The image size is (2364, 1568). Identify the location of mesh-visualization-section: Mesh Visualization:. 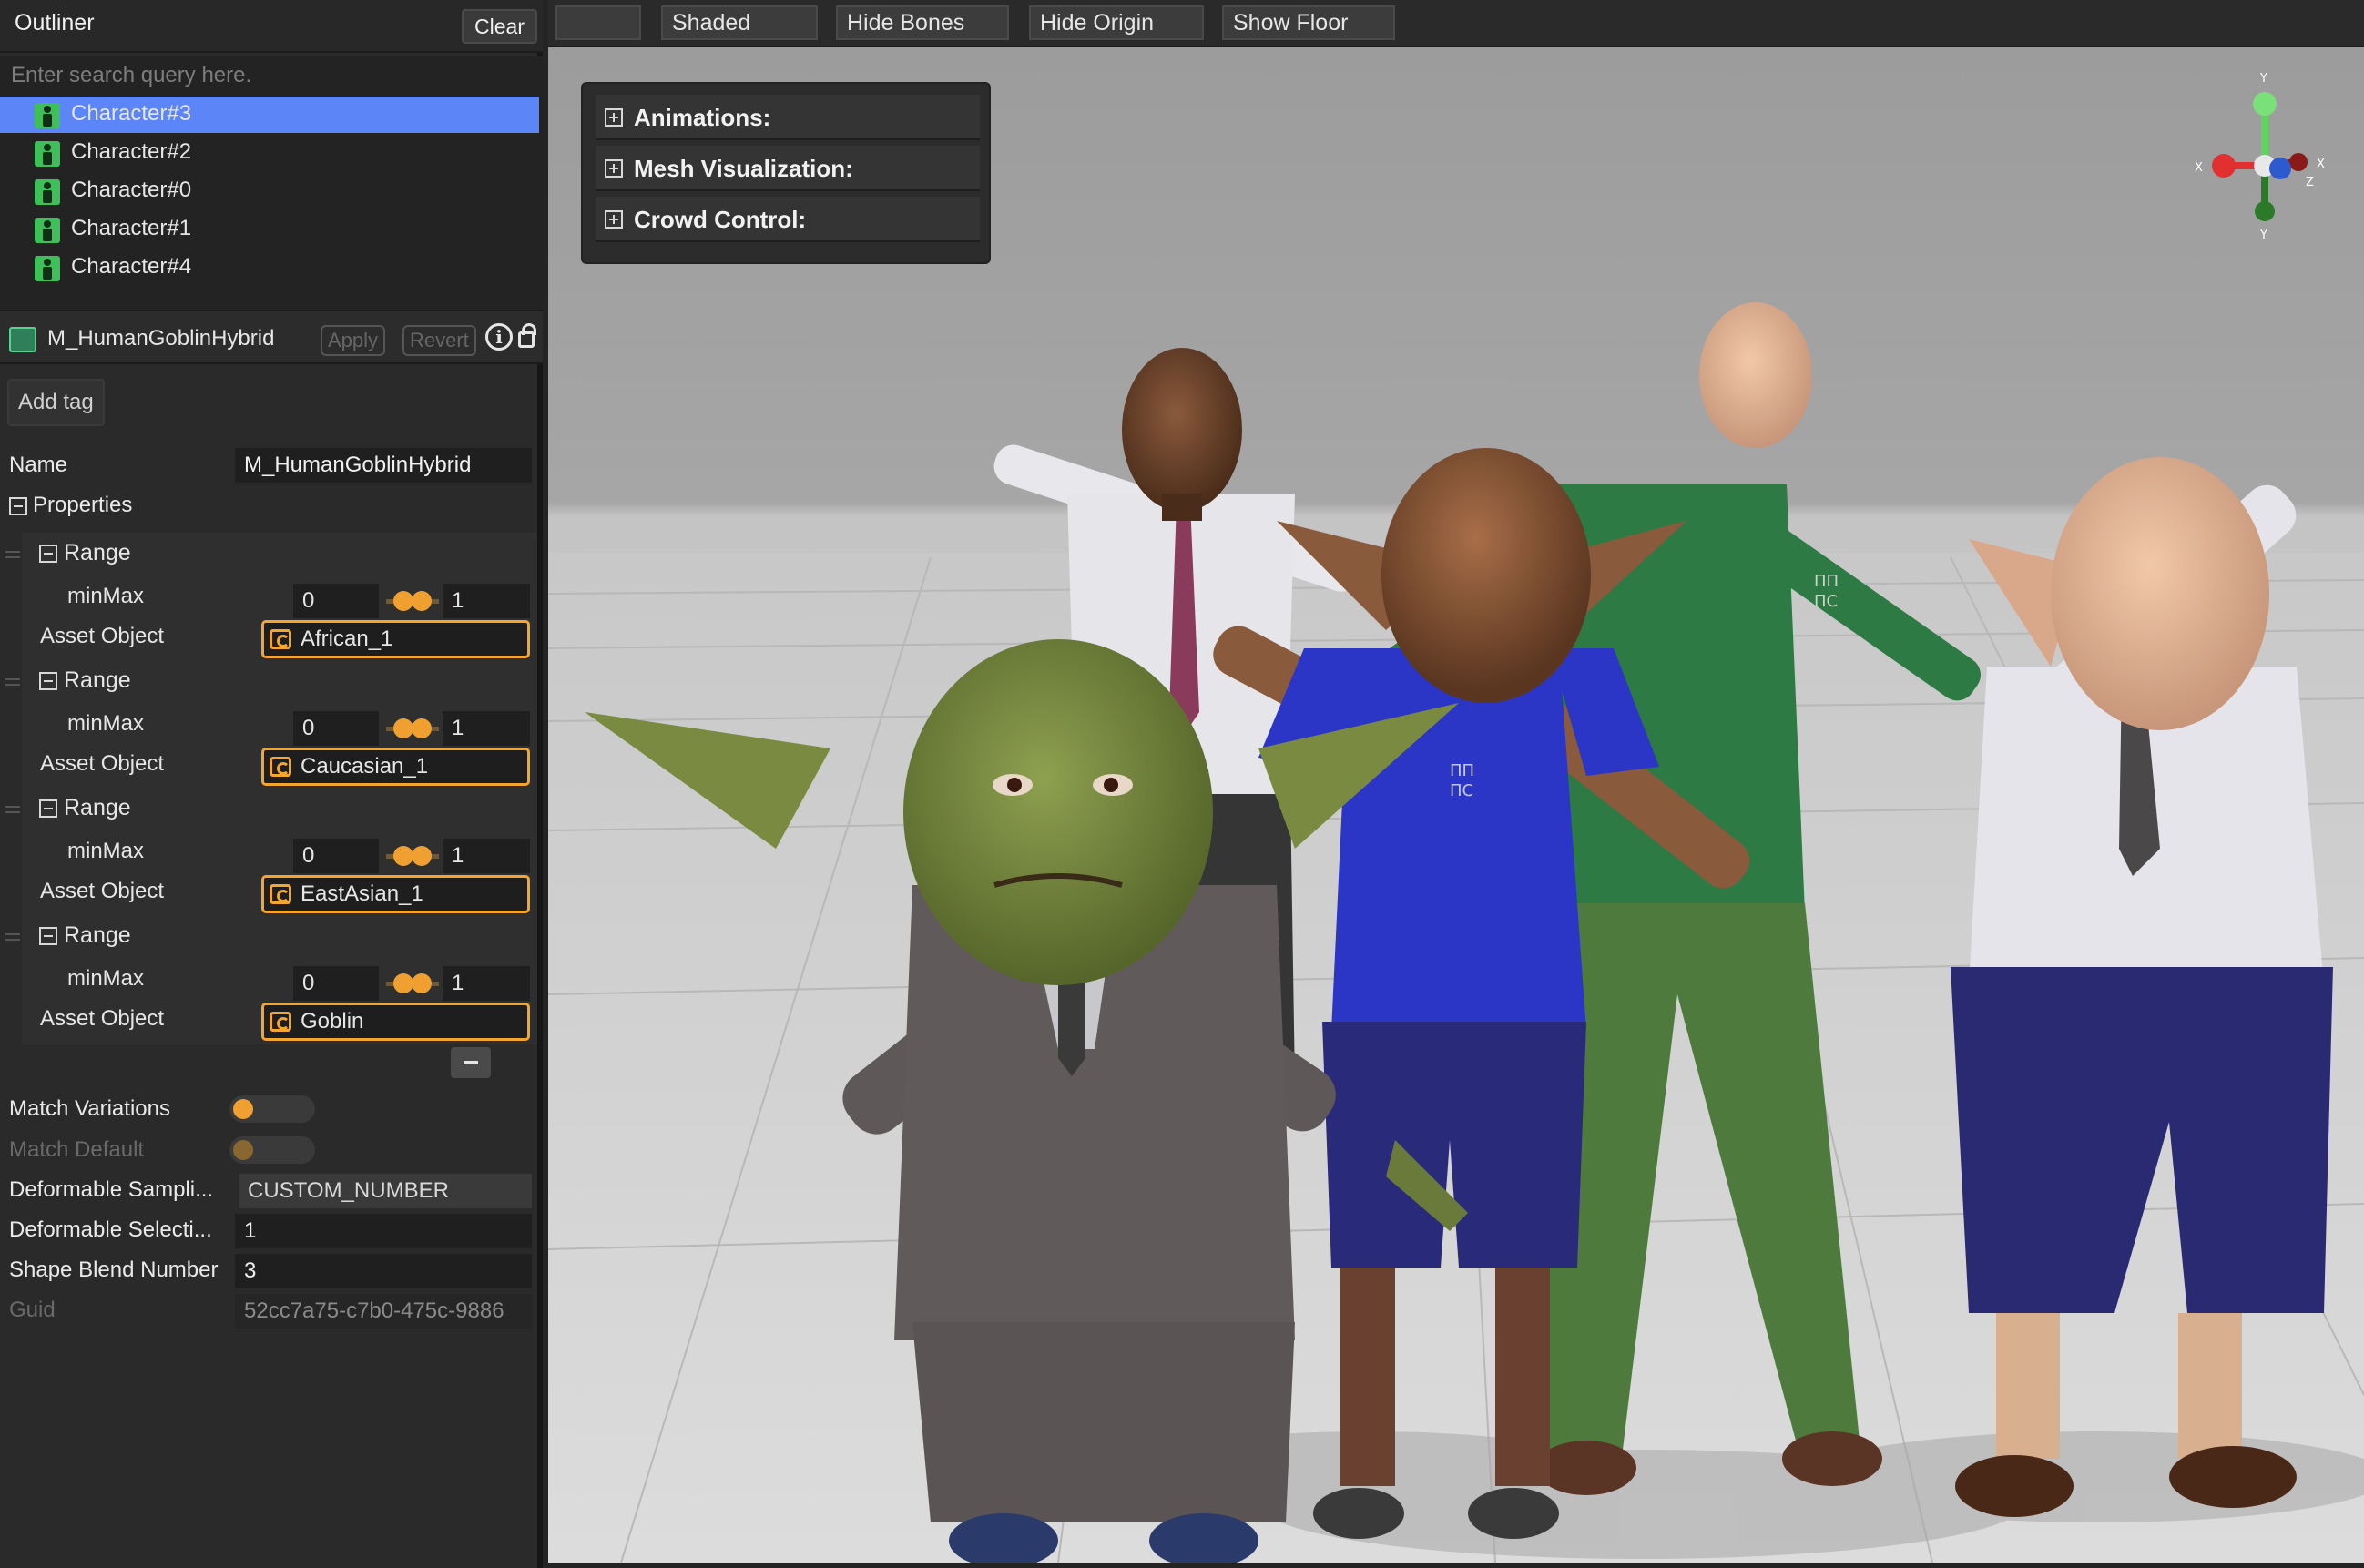
(788, 169).